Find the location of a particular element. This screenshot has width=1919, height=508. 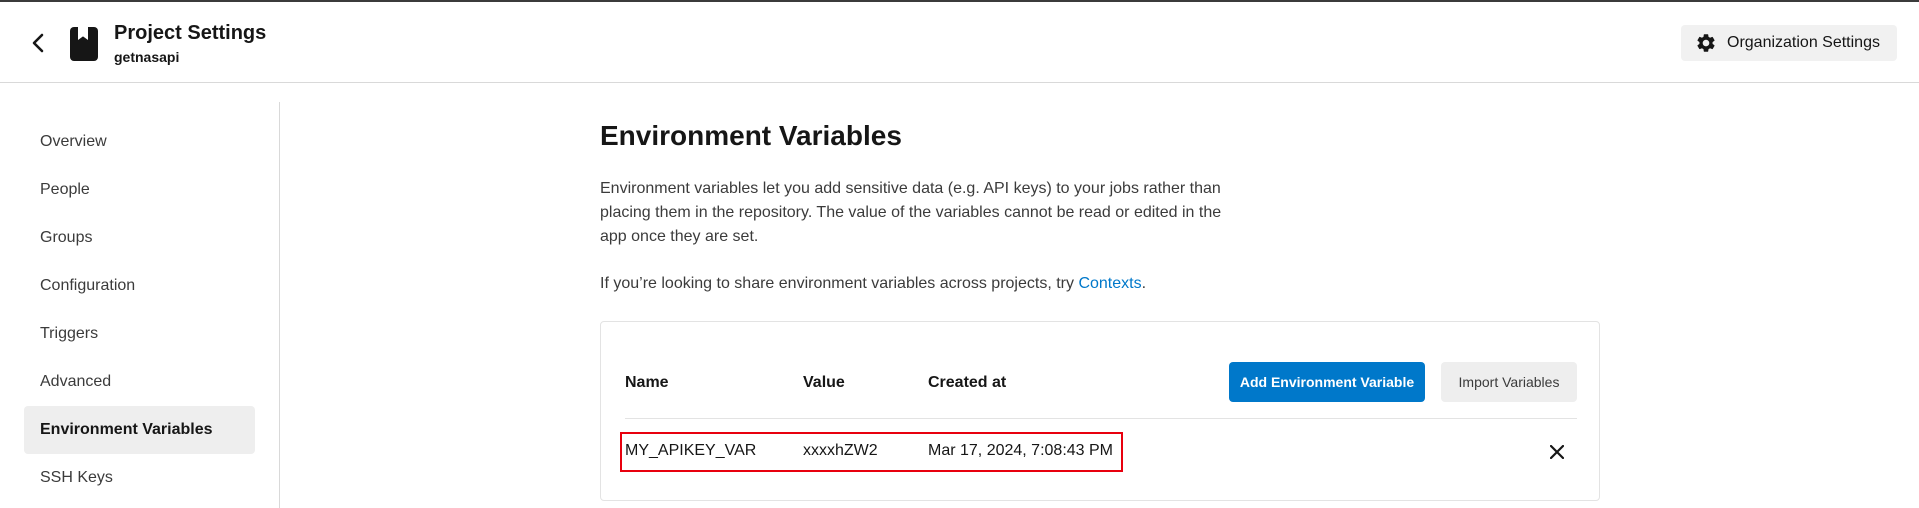

env-var-value: xxxxhZW2 is located at coordinates (840, 450).